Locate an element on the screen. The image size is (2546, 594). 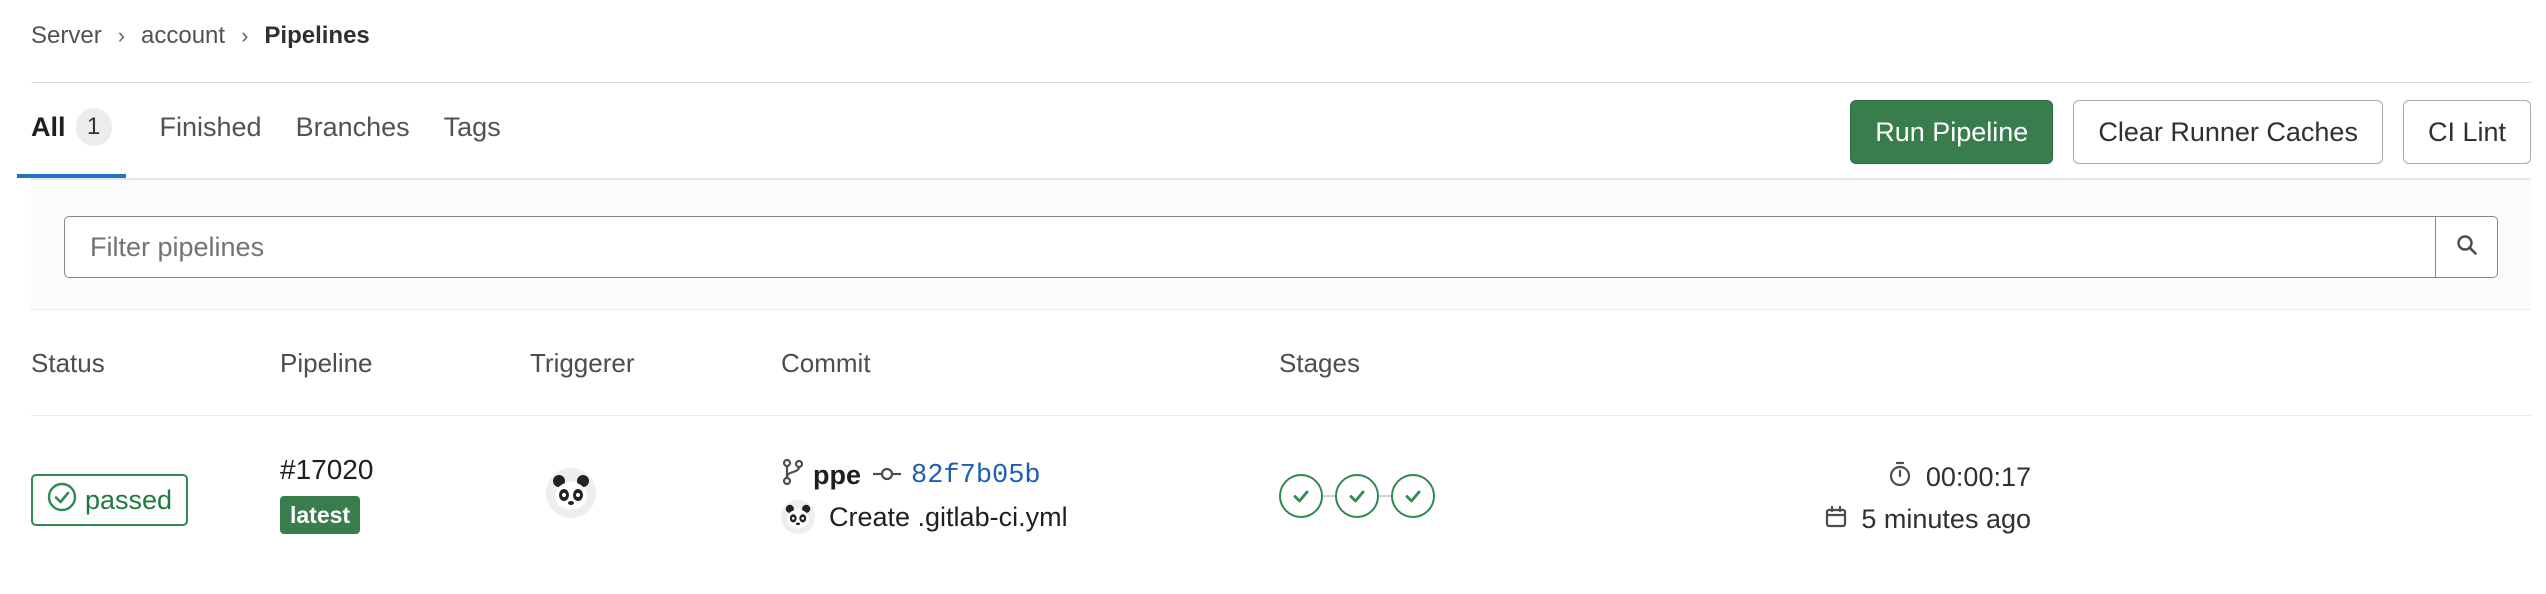
tab-all: All 1 is located at coordinates (71, 139).